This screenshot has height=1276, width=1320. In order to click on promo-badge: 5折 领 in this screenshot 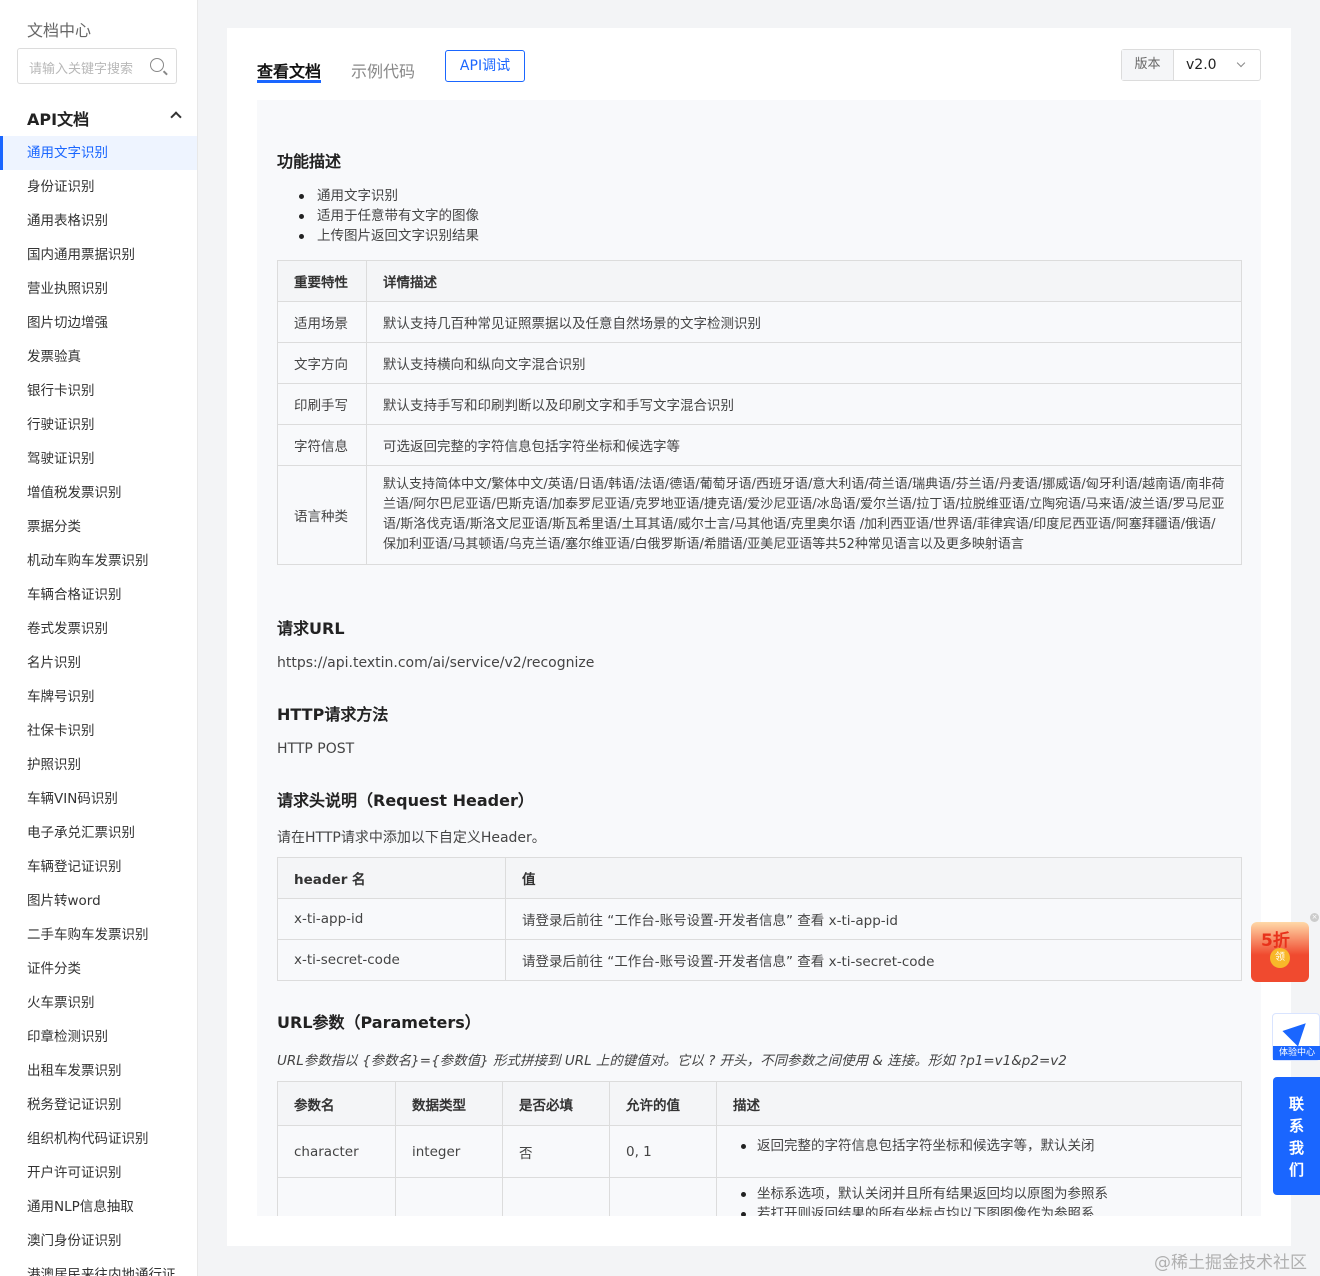, I will do `click(1280, 952)`.